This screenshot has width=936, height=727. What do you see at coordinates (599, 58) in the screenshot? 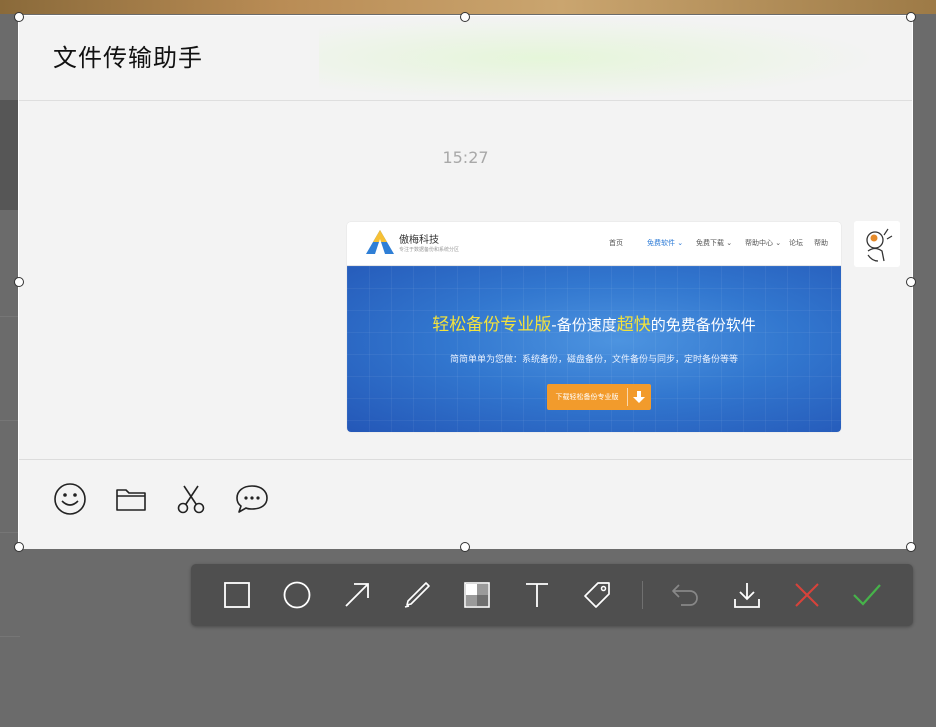
I see `header-glow` at bounding box center [599, 58].